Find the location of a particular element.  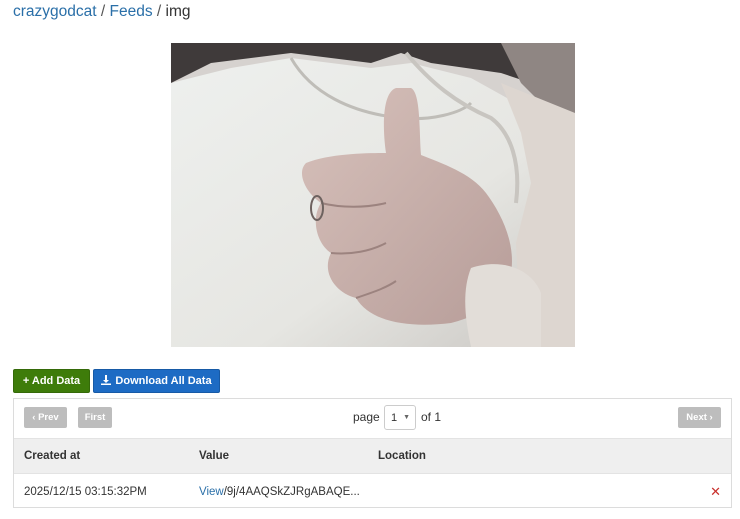

page-select: 1 ▼ is located at coordinates (400, 417).